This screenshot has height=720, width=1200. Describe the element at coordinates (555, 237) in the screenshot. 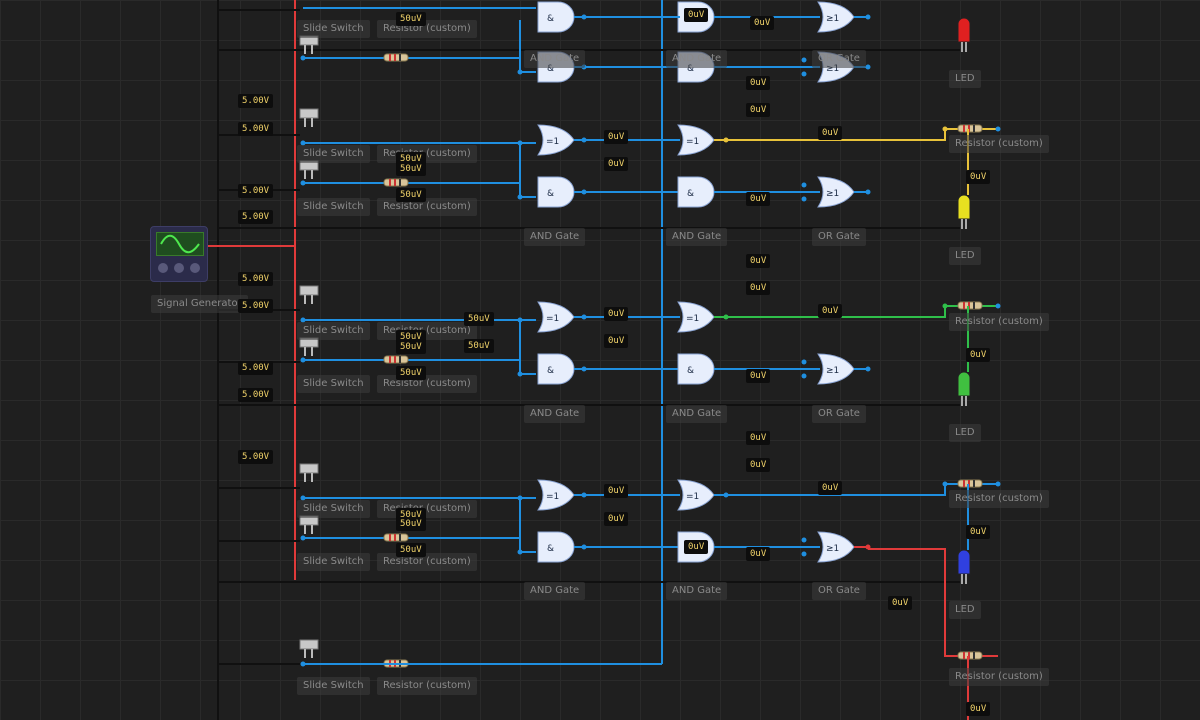

I see `and-gate-label: AND Gate` at that location.